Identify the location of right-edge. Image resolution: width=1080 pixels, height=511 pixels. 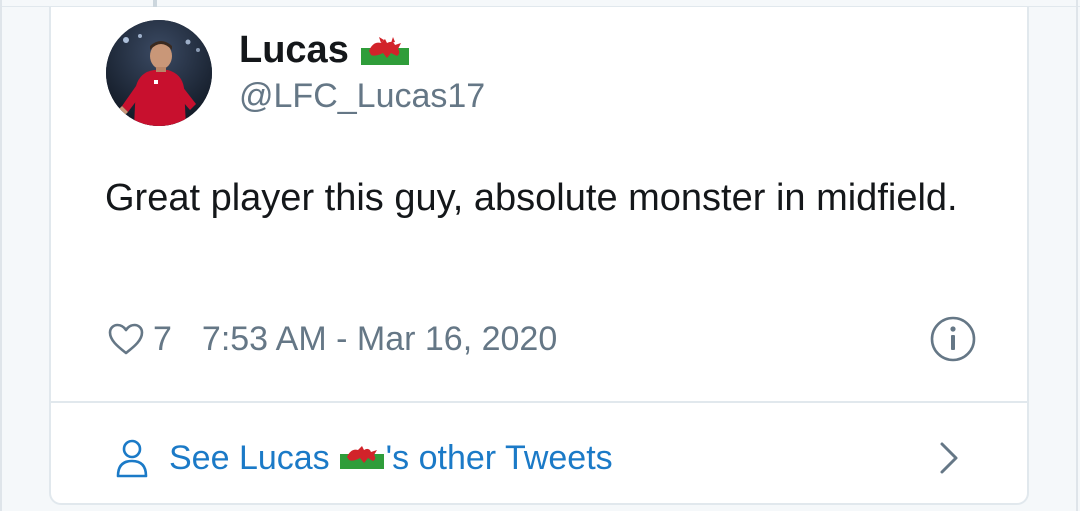
(1077, 255).